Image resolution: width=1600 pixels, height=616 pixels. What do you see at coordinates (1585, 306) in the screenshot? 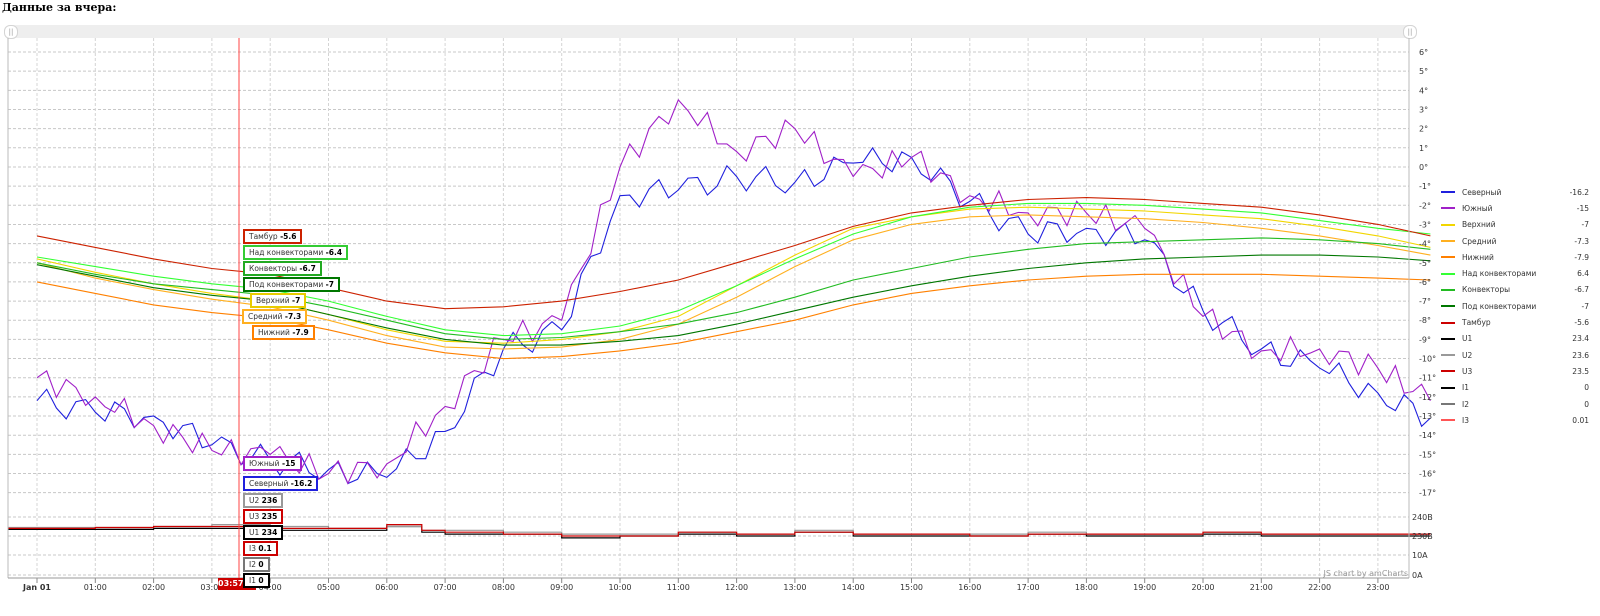
I see `legend-value: -7` at bounding box center [1585, 306].